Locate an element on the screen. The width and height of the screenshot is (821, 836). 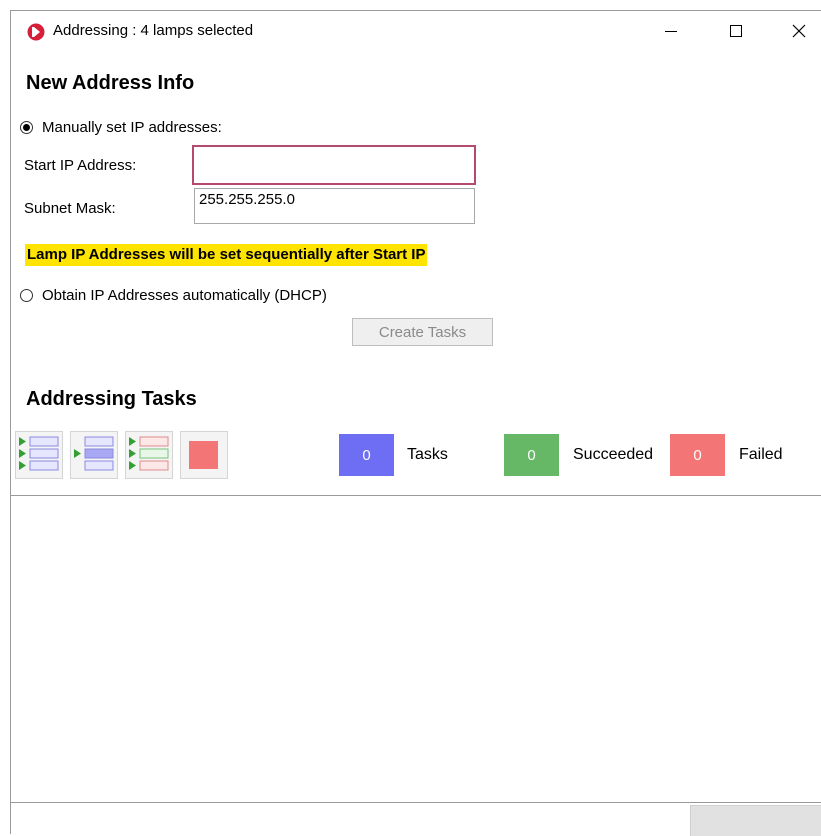
failed-count-label: Failed is located at coordinates (761, 454).